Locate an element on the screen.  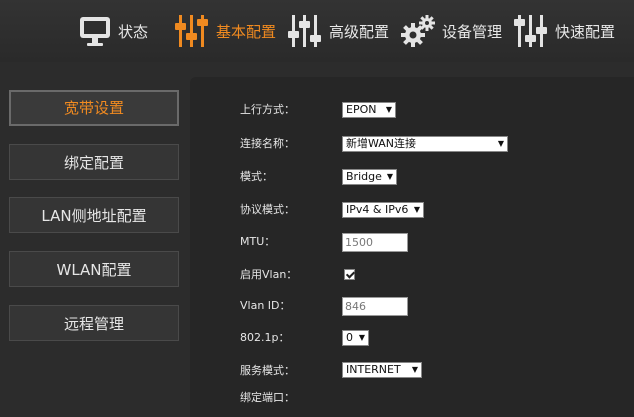
nav-quick-config: 快速配置 is located at coordinates (564, 31).